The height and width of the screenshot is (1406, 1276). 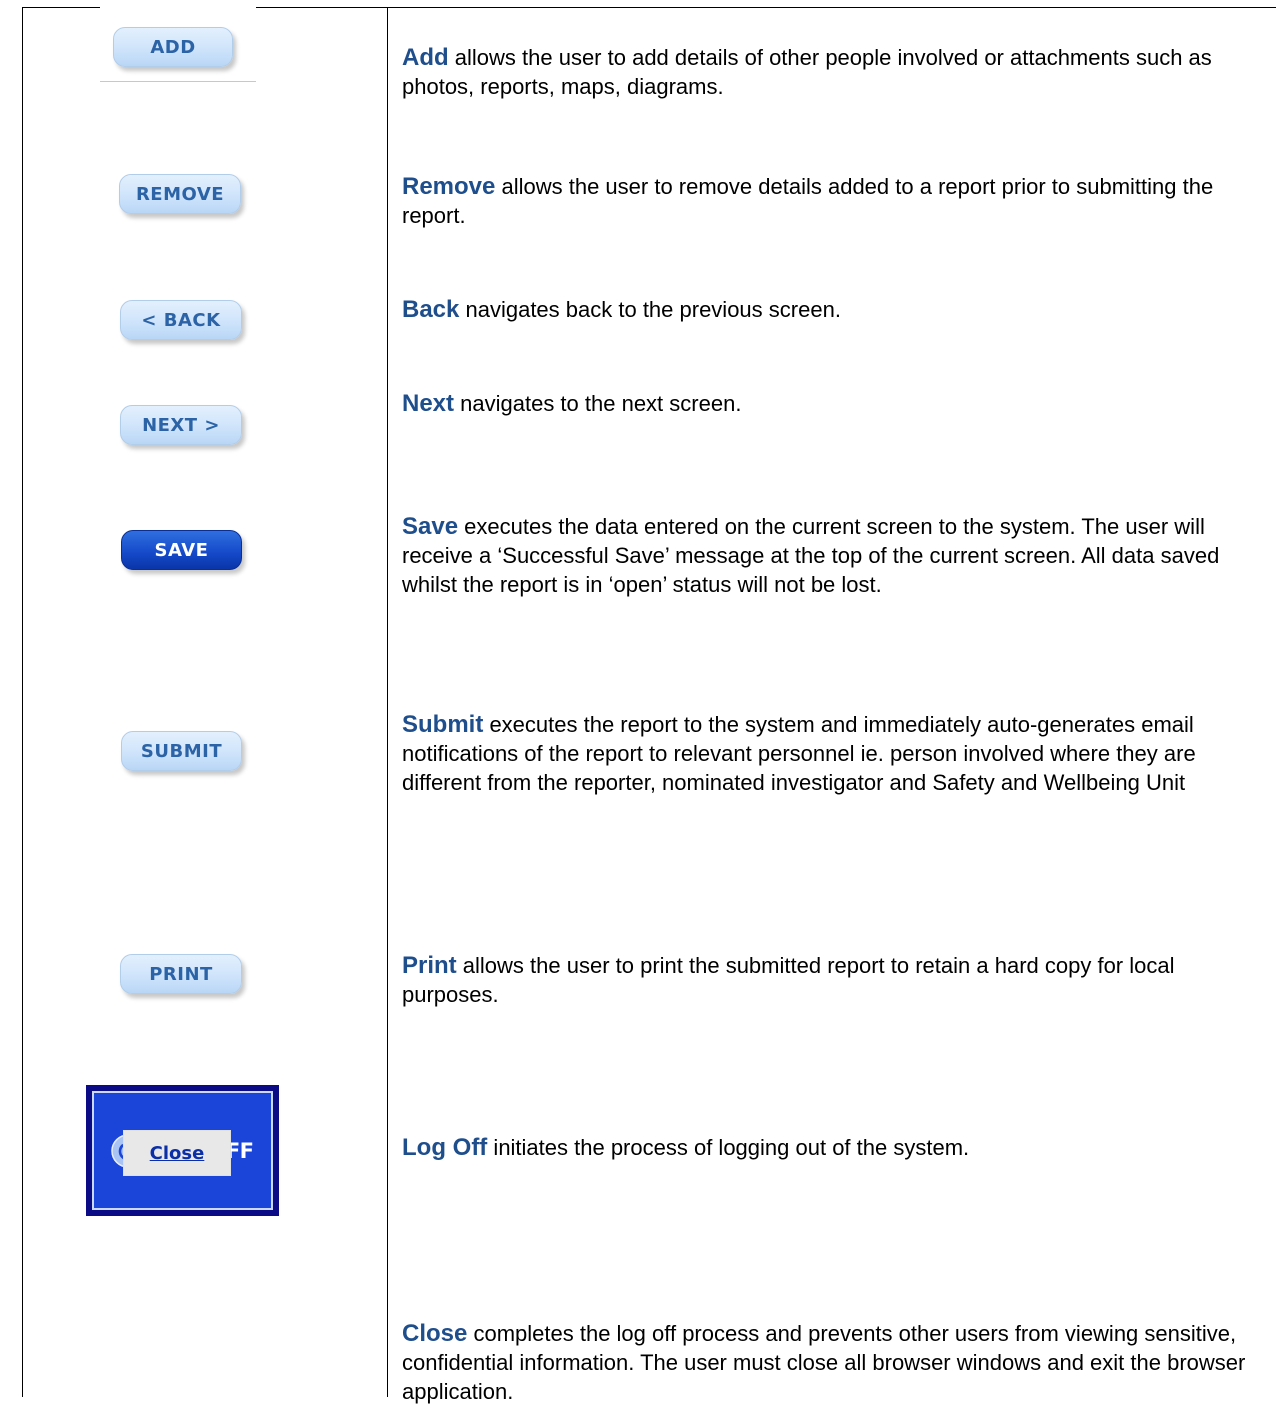 What do you see at coordinates (431, 309) in the screenshot?
I see `back-term: Back` at bounding box center [431, 309].